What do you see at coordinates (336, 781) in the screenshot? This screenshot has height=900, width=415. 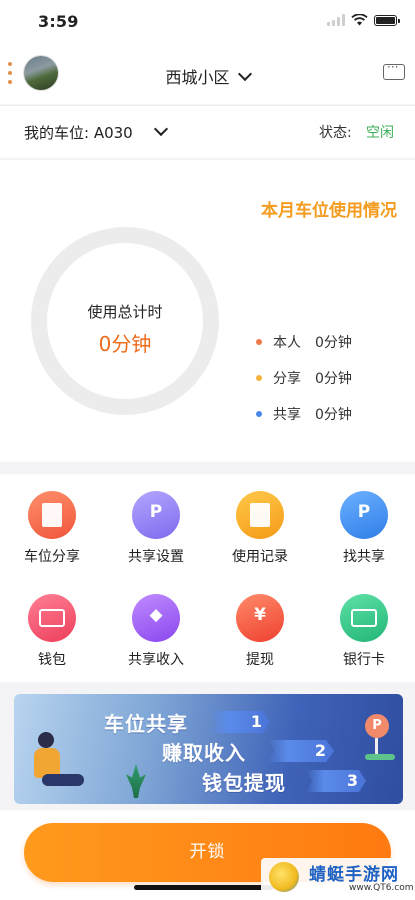 I see `banner-arrow-3: 3` at bounding box center [336, 781].